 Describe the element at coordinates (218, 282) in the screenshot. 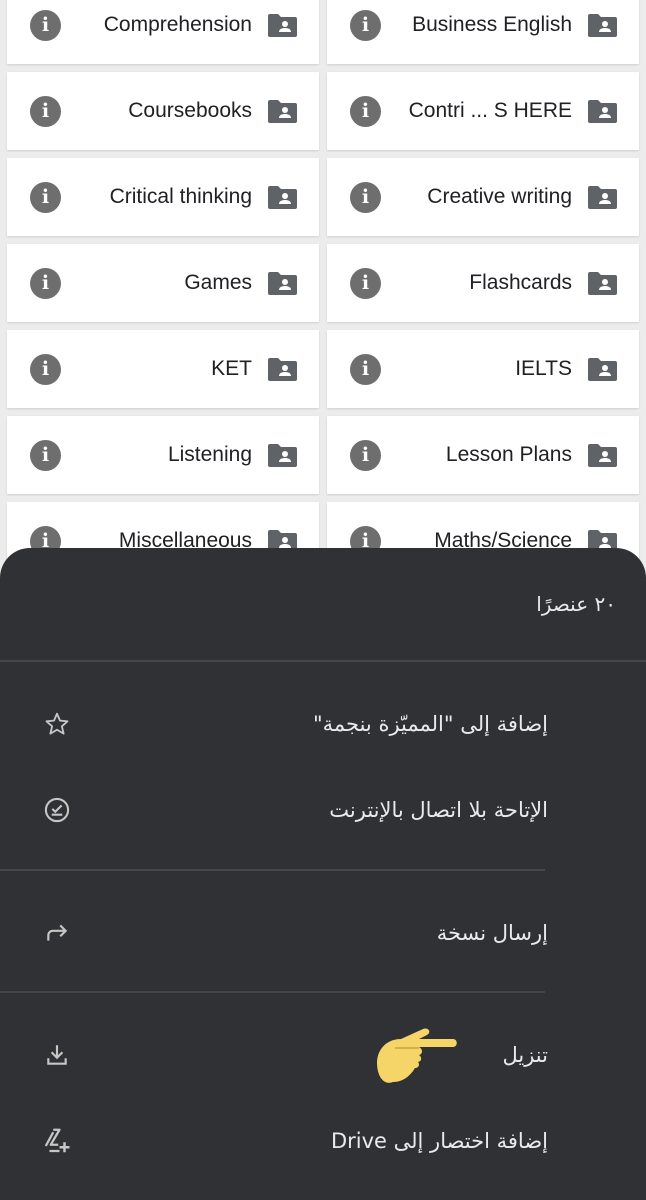

I see `folder-name: Games` at that location.